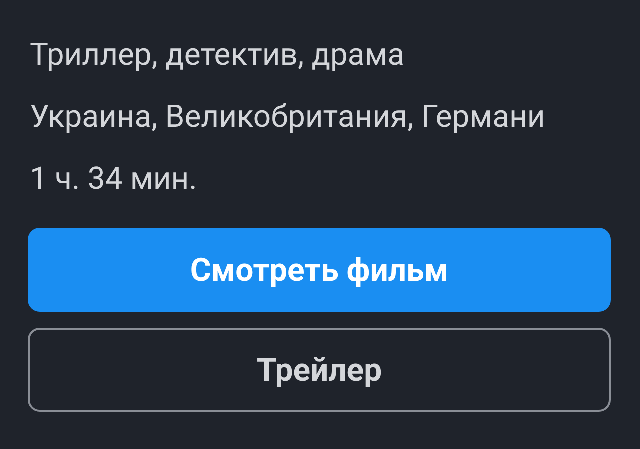 This screenshot has height=449, width=640. Describe the element at coordinates (114, 179) in the screenshot. I see `movie-detail: 1 ч. 34 мин.` at that location.